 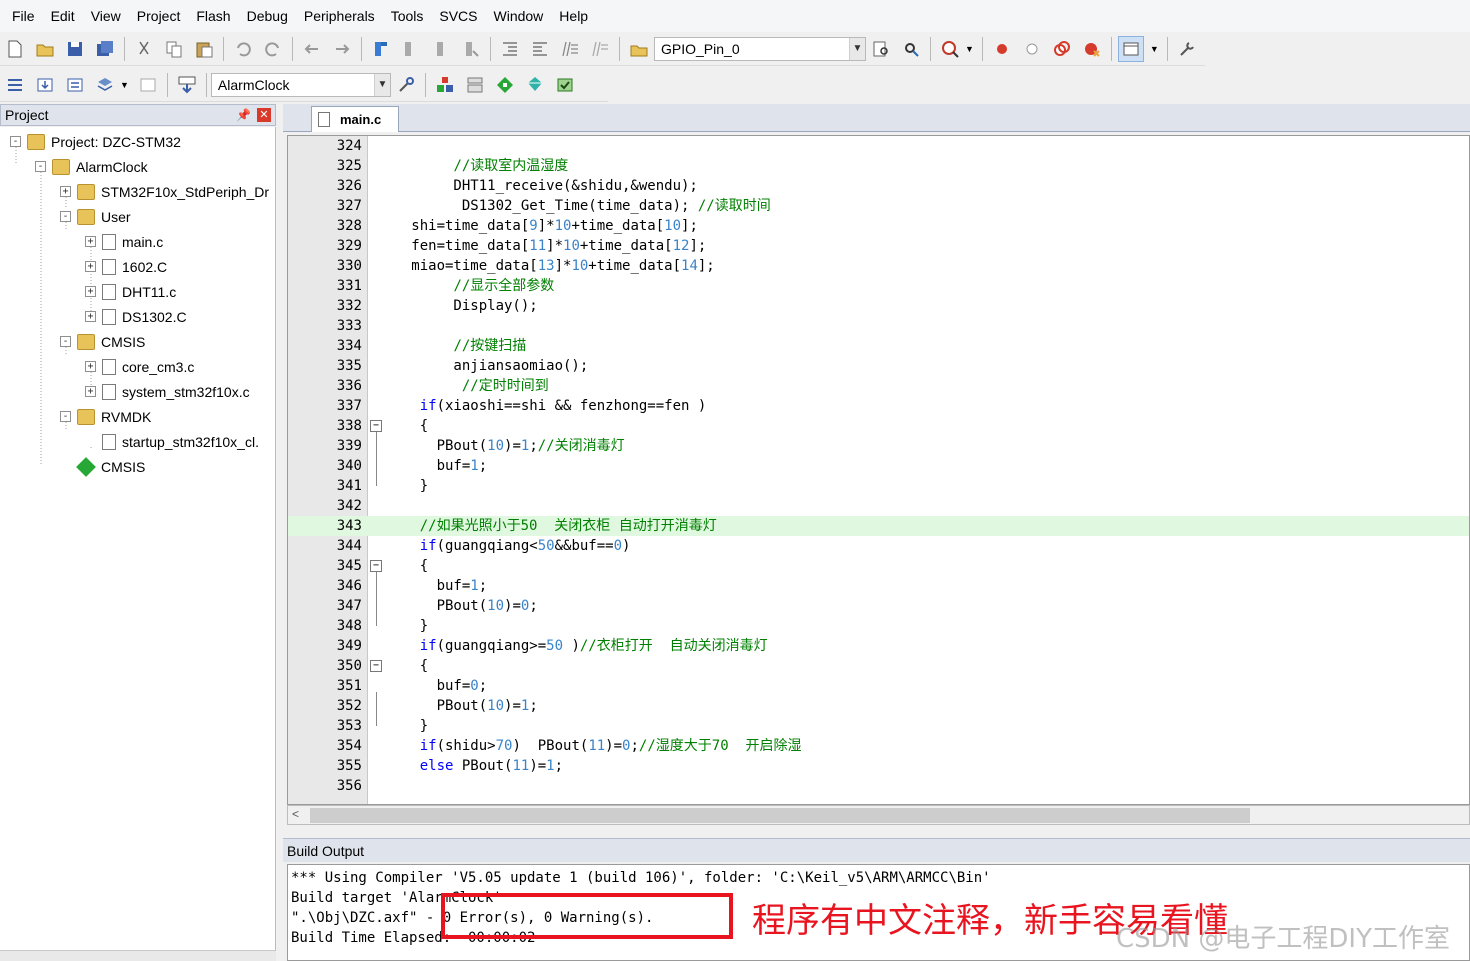 What do you see at coordinates (130, 291) in the screenshot?
I see `tree-item: + DHT11.c` at bounding box center [130, 291].